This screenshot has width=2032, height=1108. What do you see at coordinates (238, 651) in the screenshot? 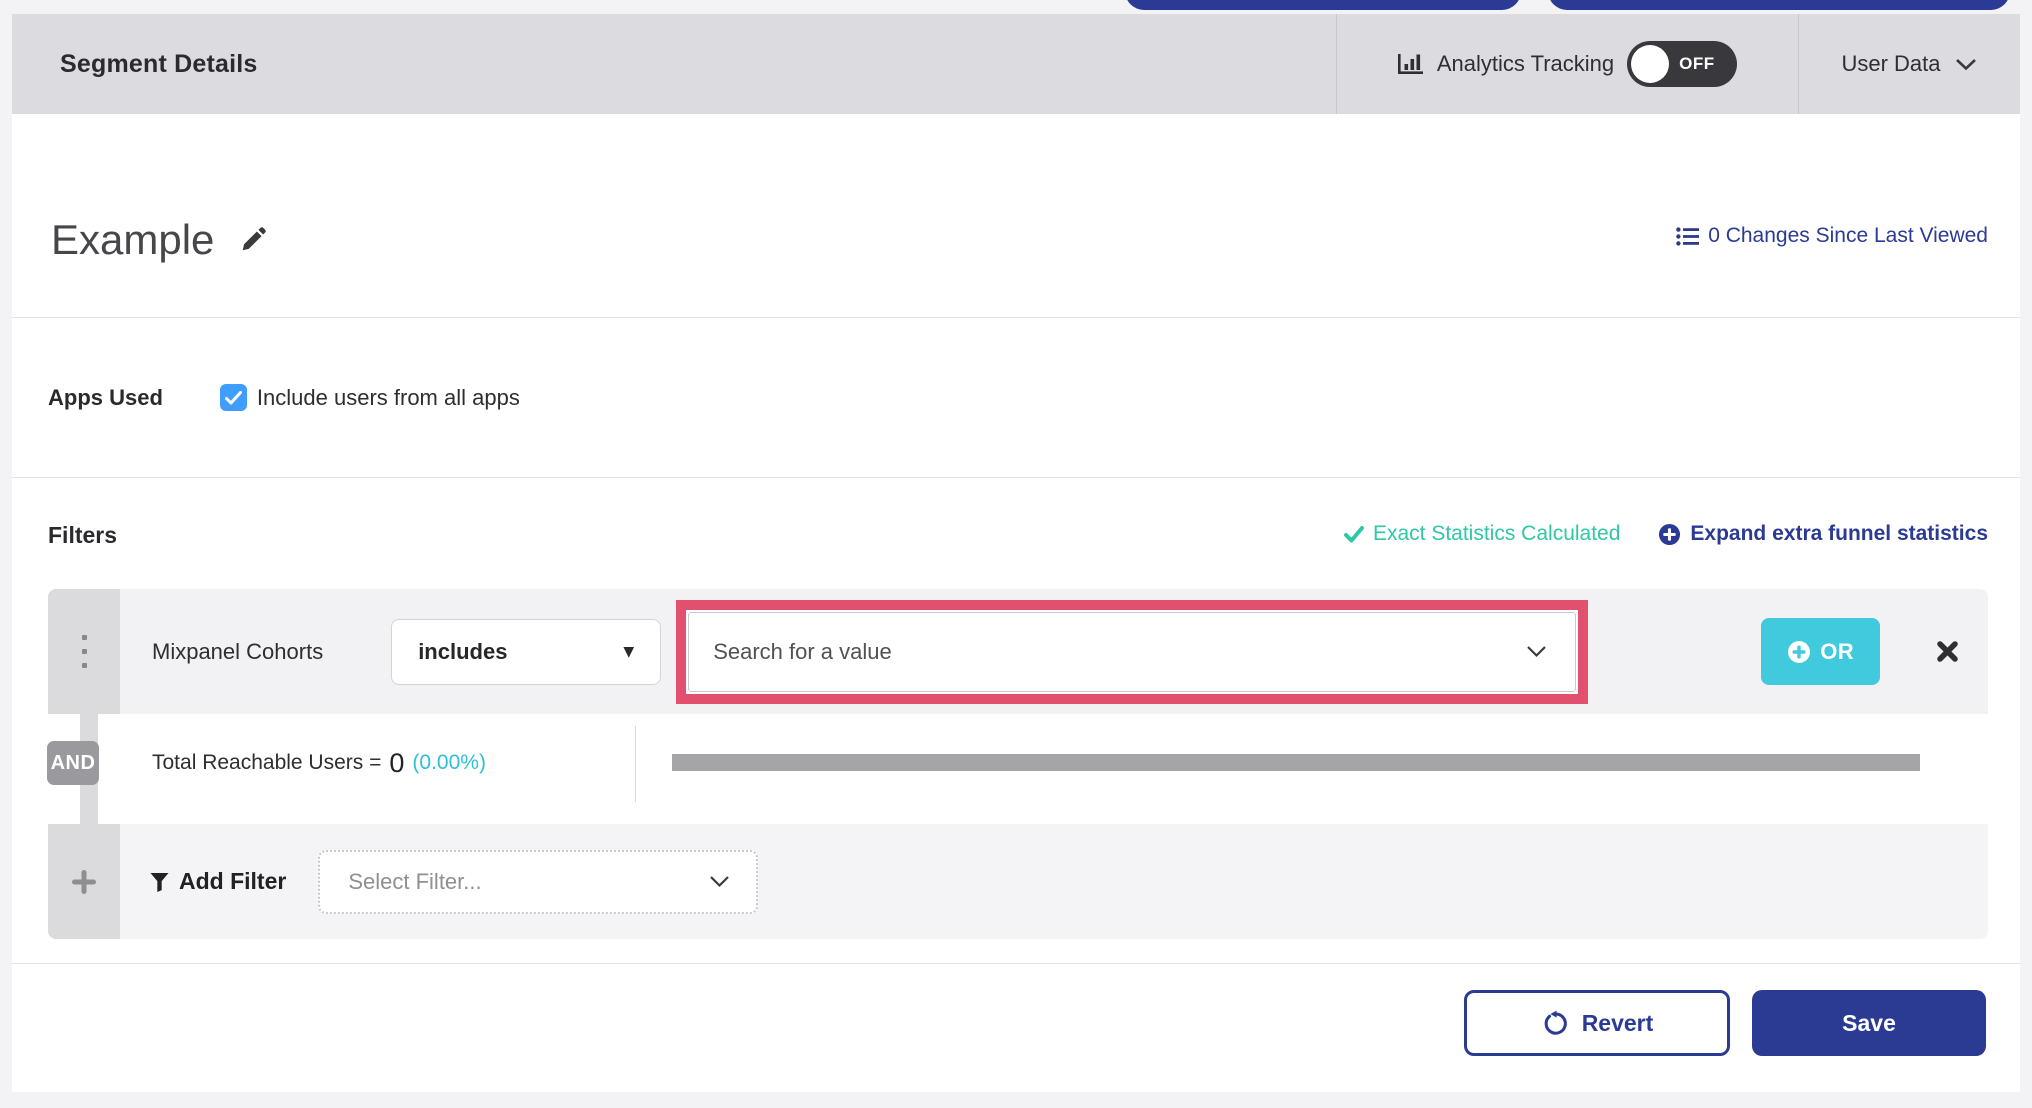
I see `filter-name: Mixpanel Cohorts` at bounding box center [238, 651].